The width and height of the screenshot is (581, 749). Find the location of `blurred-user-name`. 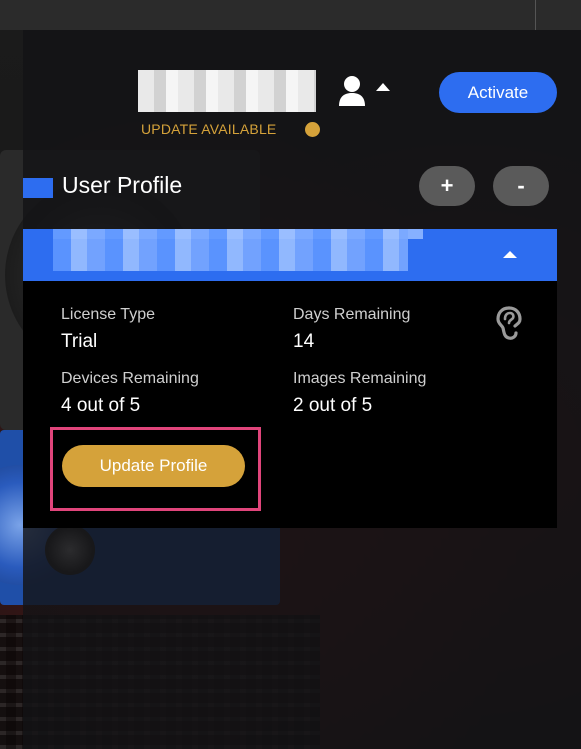

blurred-user-name is located at coordinates (227, 91).